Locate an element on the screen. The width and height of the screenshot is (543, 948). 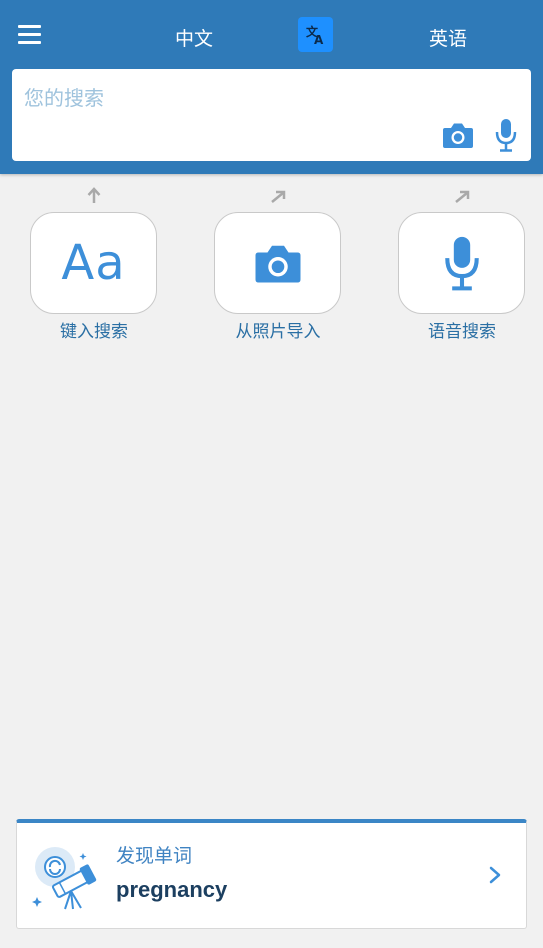
voice-search-button is located at coordinates (461, 263).